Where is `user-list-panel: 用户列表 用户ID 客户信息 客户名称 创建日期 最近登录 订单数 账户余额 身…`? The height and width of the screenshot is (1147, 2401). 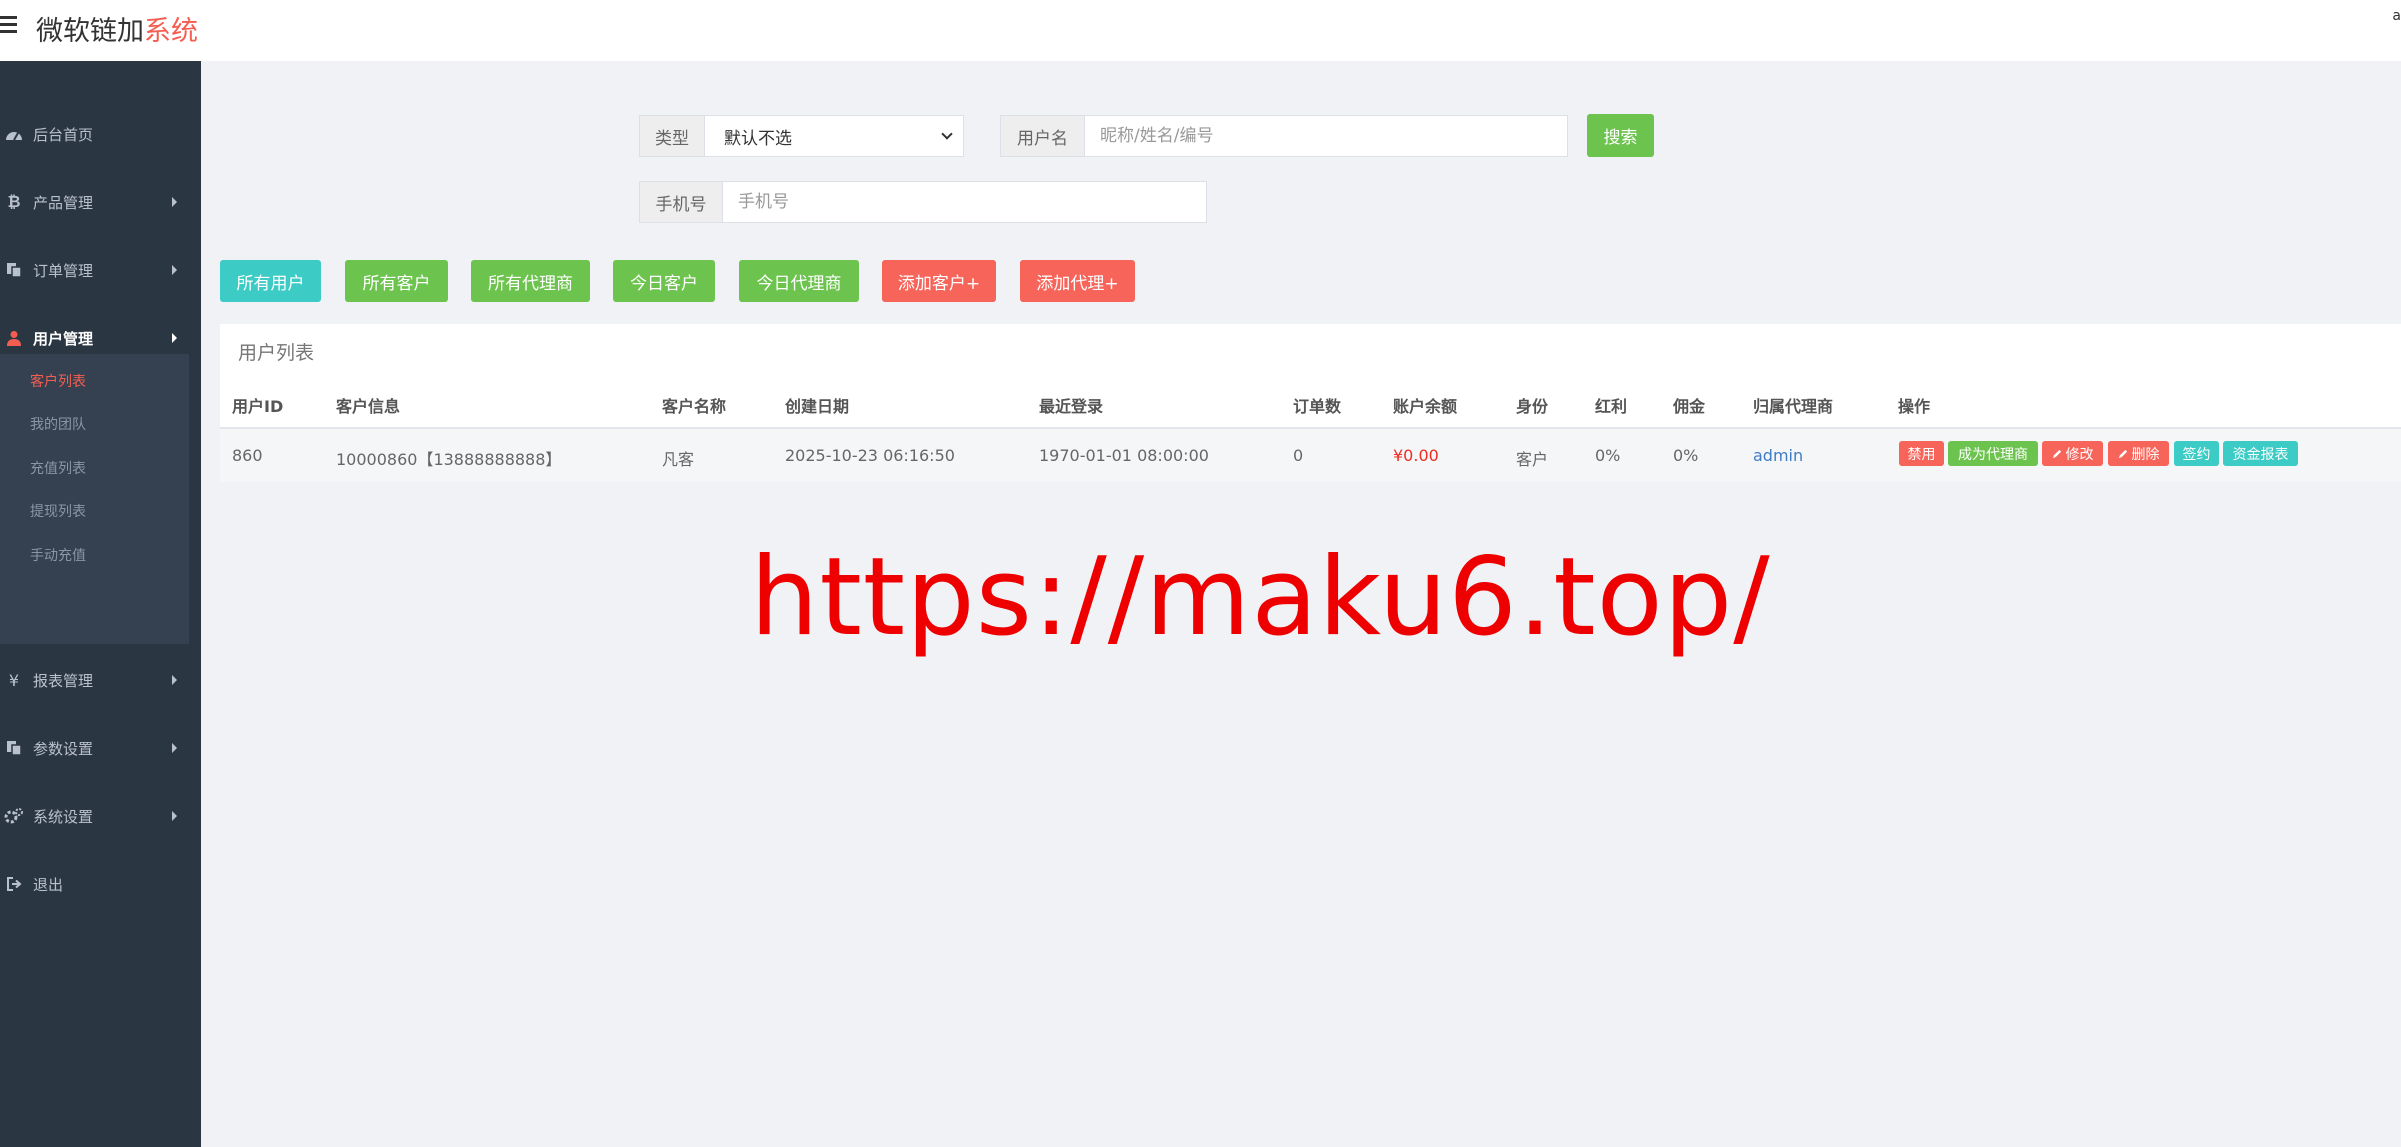
user-list-panel: 用户列表 用户ID 客户信息 客户名称 创建日期 最近登录 订单数 账户余额 身… is located at coordinates (1310, 403).